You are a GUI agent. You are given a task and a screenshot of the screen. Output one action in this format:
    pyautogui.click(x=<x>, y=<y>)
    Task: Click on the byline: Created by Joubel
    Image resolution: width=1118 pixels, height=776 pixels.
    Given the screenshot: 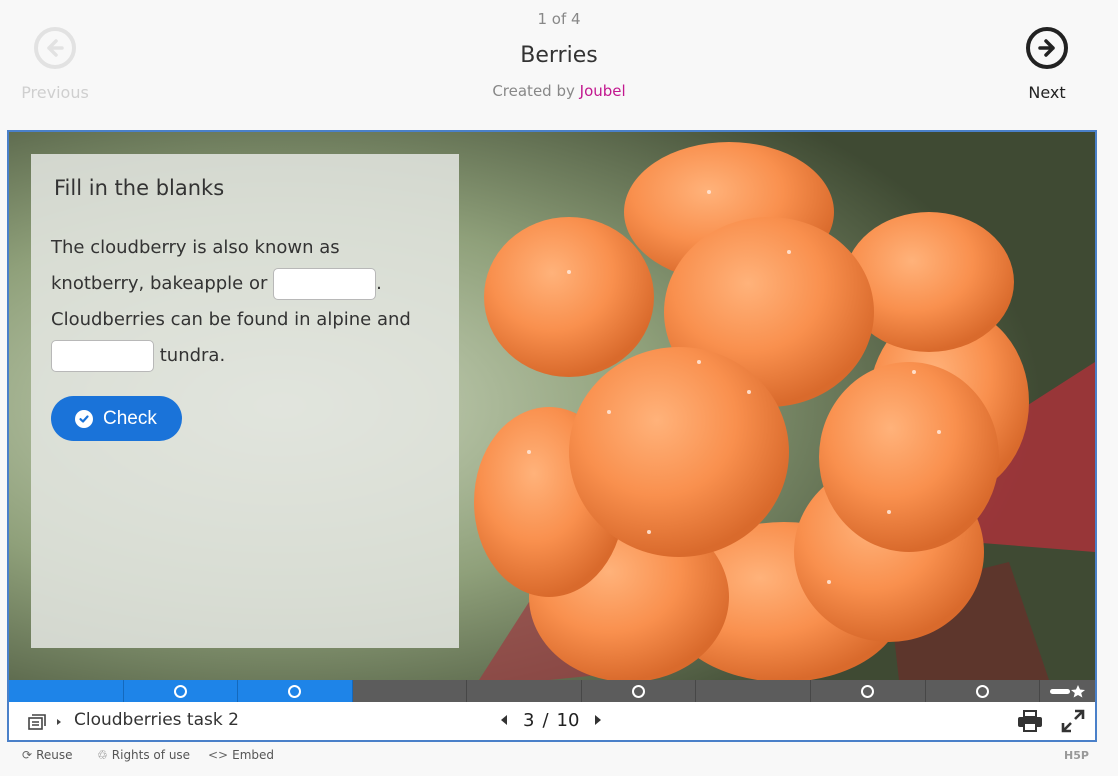 What is the action you would take?
    pyautogui.click(x=559, y=91)
    